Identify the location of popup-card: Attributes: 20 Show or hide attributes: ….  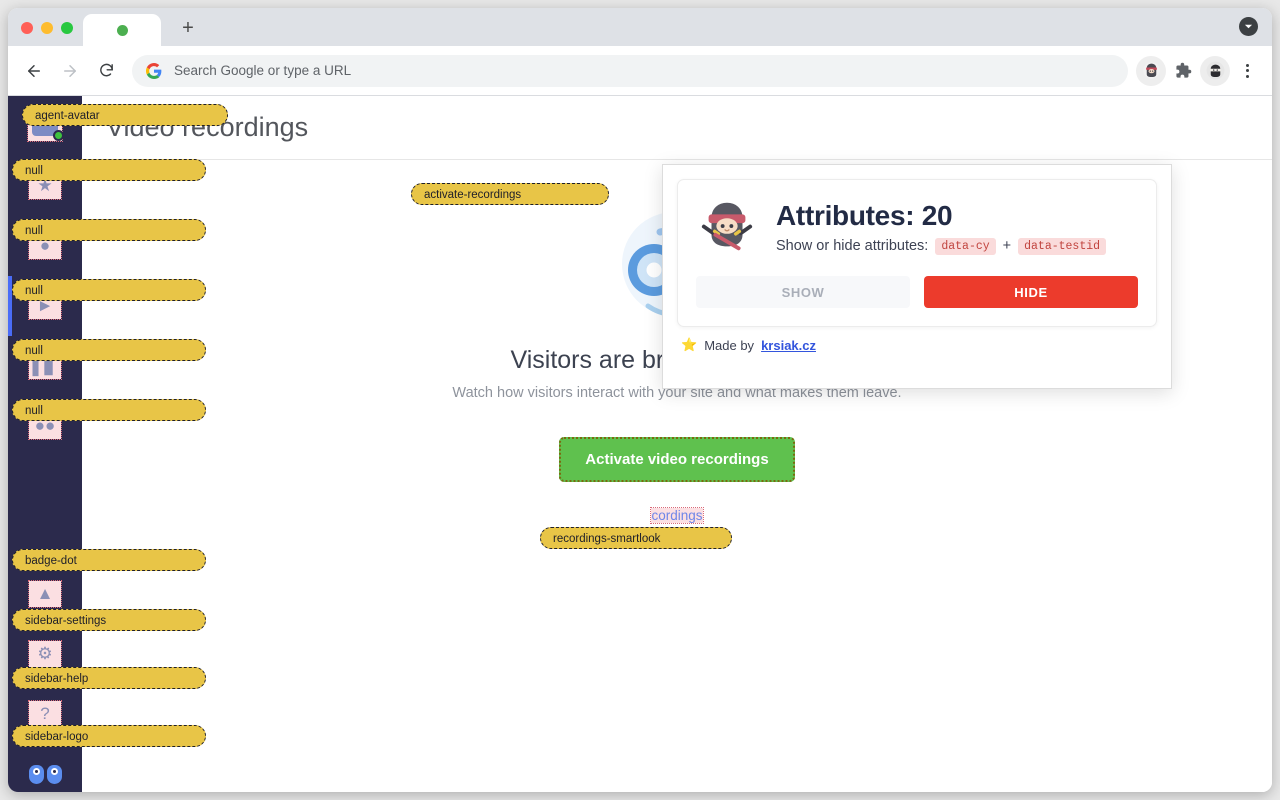
(917, 253).